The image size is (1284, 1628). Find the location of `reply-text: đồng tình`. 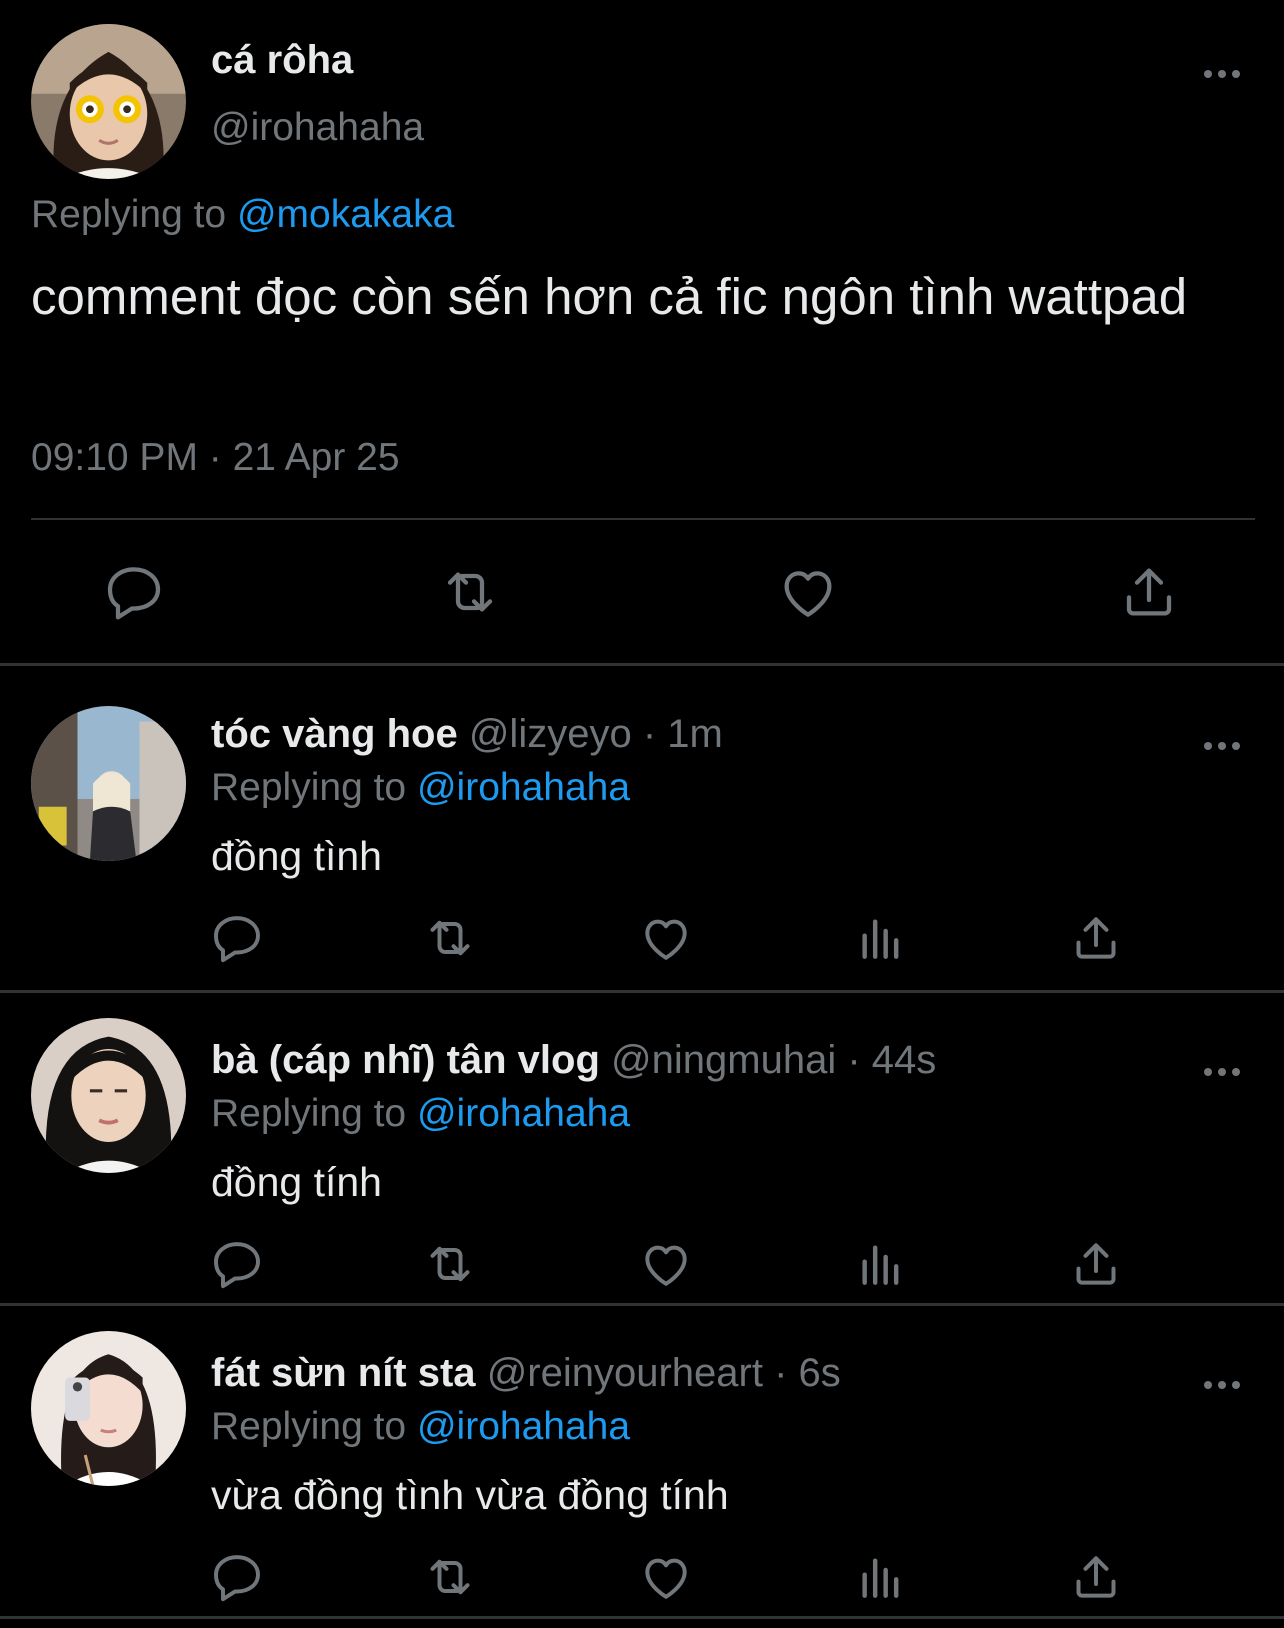

reply-text: đồng tình is located at coordinates (296, 856).